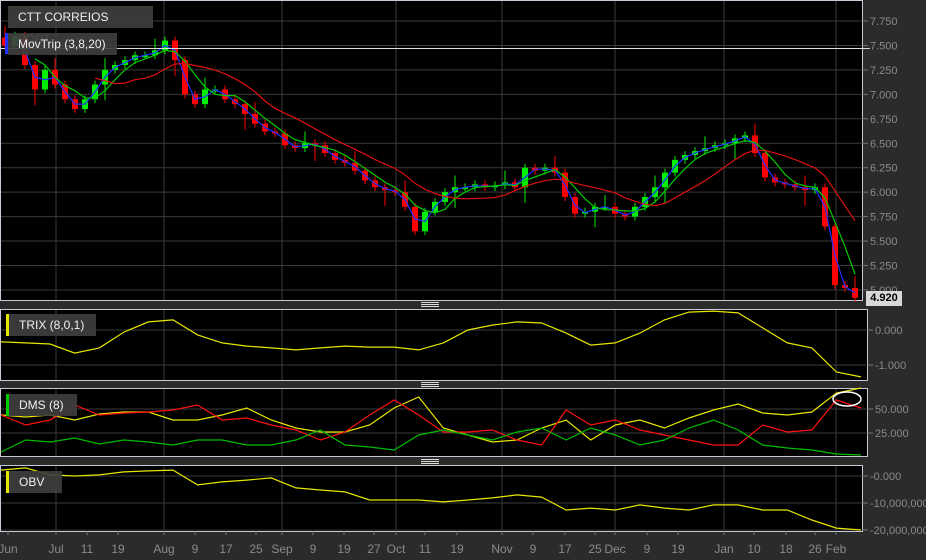 This screenshot has width=926, height=560. Describe the element at coordinates (163, 549) in the screenshot. I see `x-tick-label: Aug` at that location.